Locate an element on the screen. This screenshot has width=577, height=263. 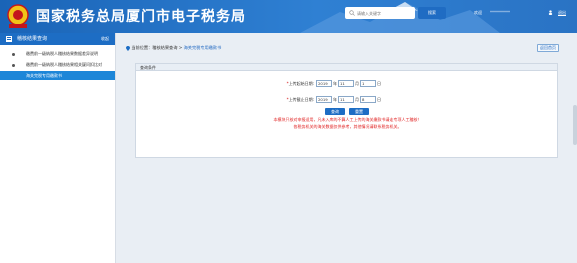
user-icon is located at coordinates (550, 12).